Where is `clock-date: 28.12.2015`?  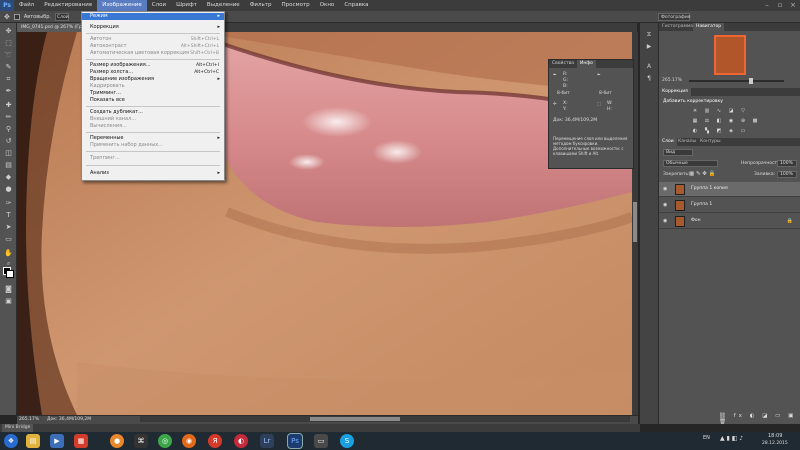
clock-date: 28.12.2015 is located at coordinates (775, 443).